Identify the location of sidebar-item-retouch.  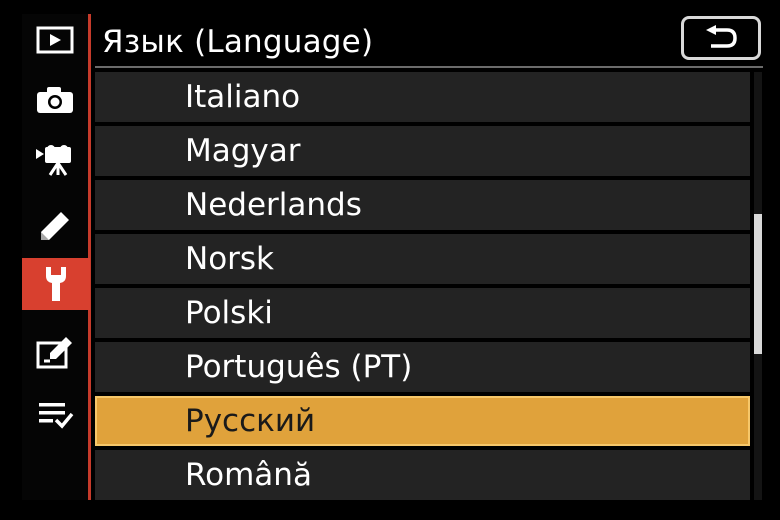
(55, 352).